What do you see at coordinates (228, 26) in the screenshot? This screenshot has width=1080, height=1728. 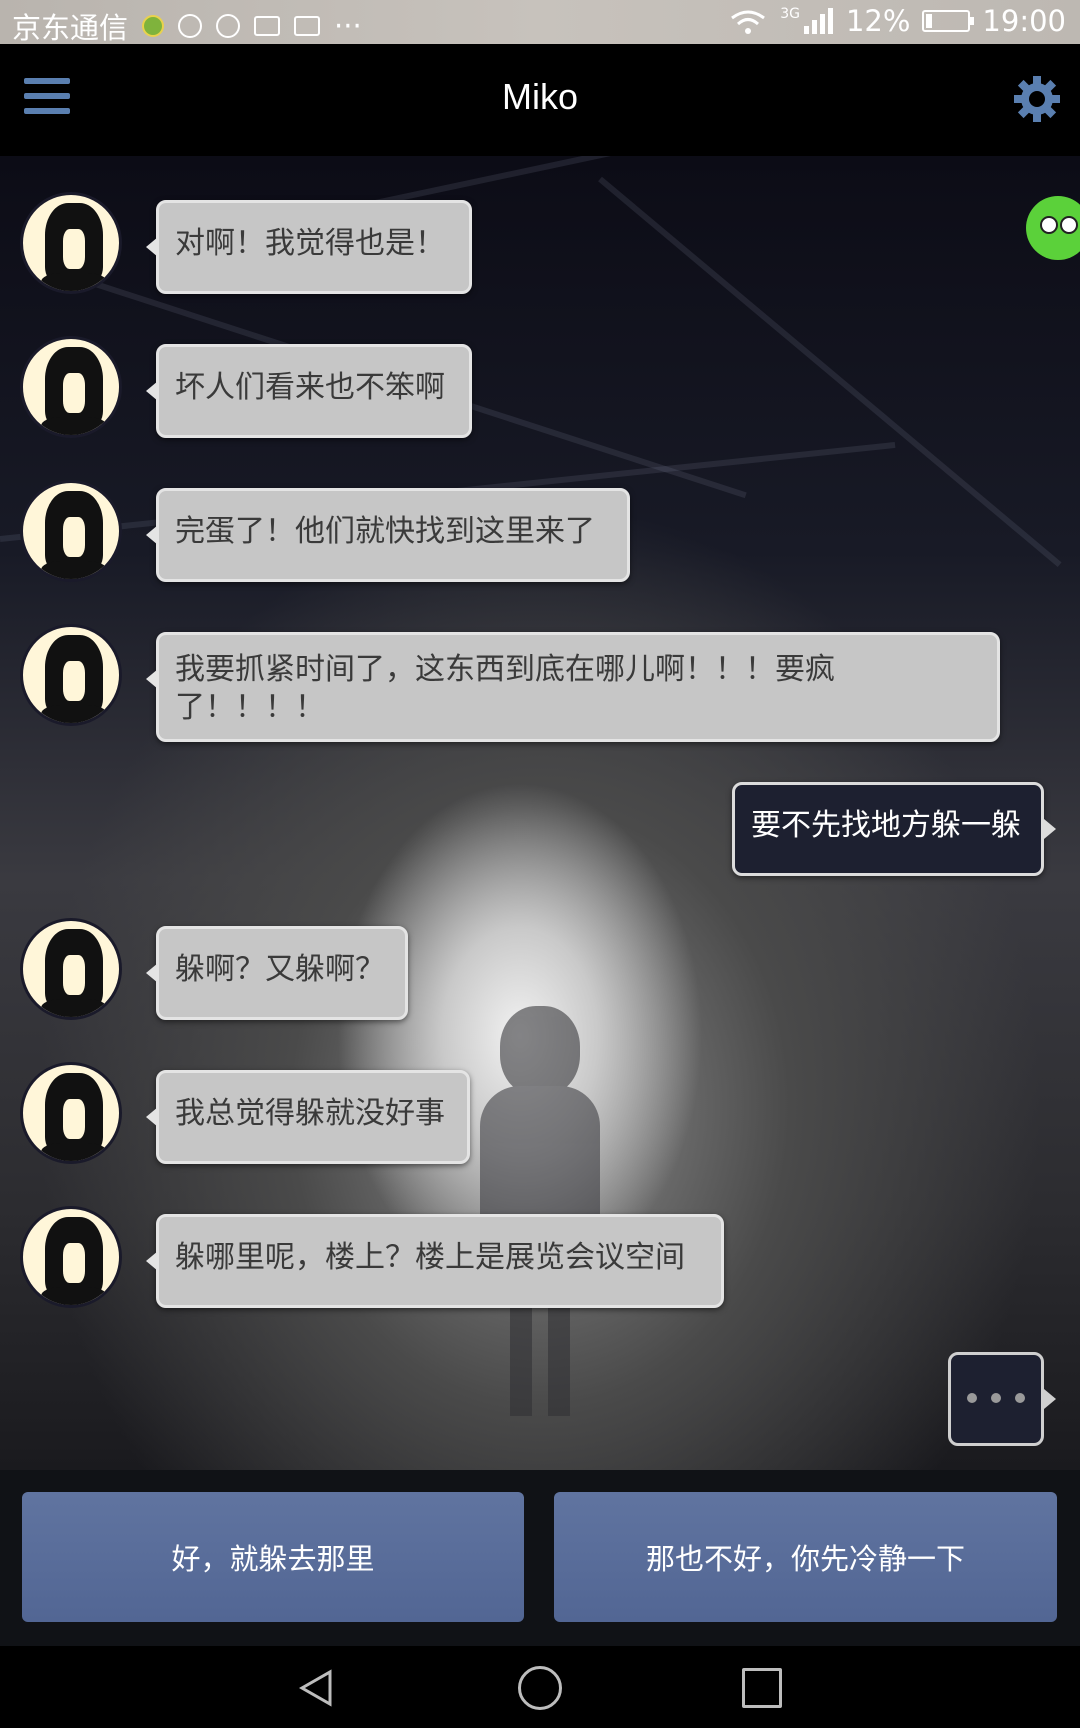 I see `clock-icon` at bounding box center [228, 26].